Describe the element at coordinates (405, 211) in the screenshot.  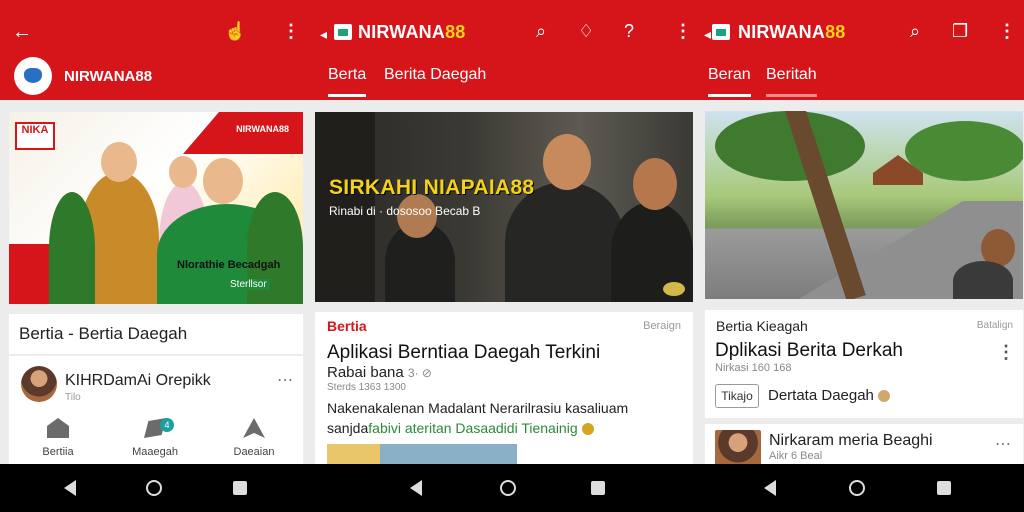
I see `hero-subtitle: Rinabi di · dososoo Becab B` at that location.